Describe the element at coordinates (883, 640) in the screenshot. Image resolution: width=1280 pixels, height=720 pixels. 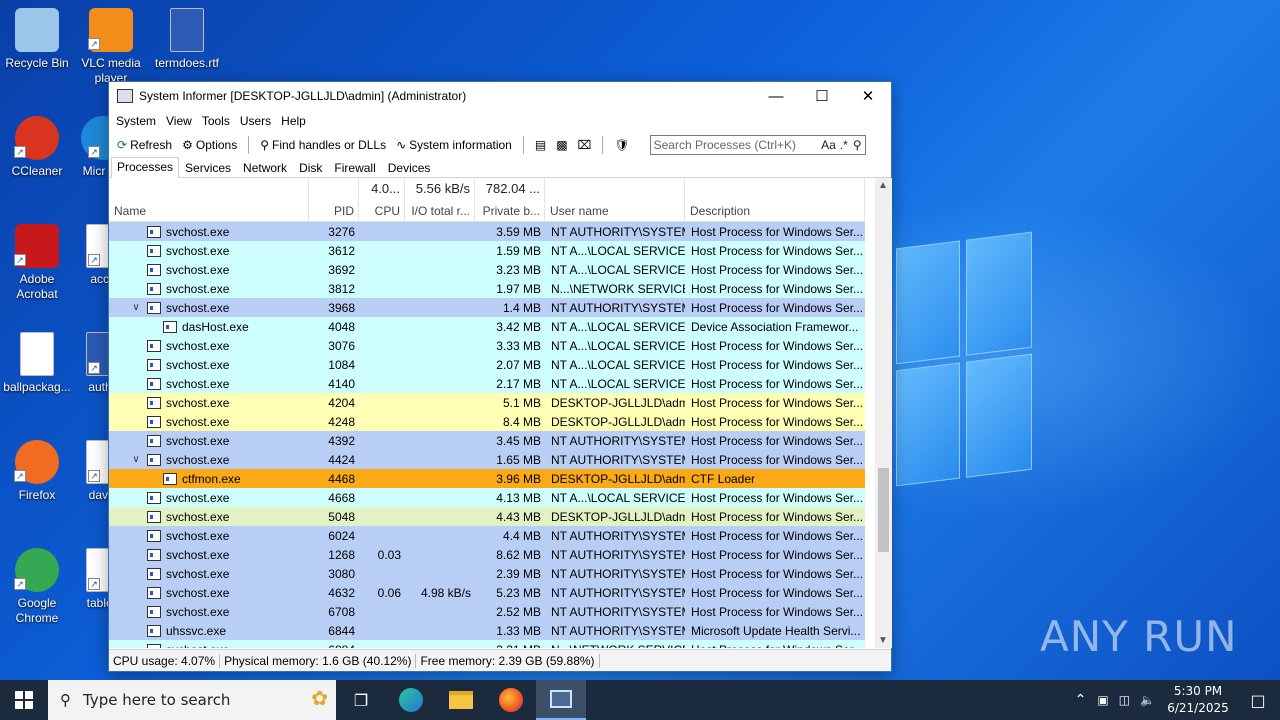
I see `scroll-down-icon: ▼` at that location.